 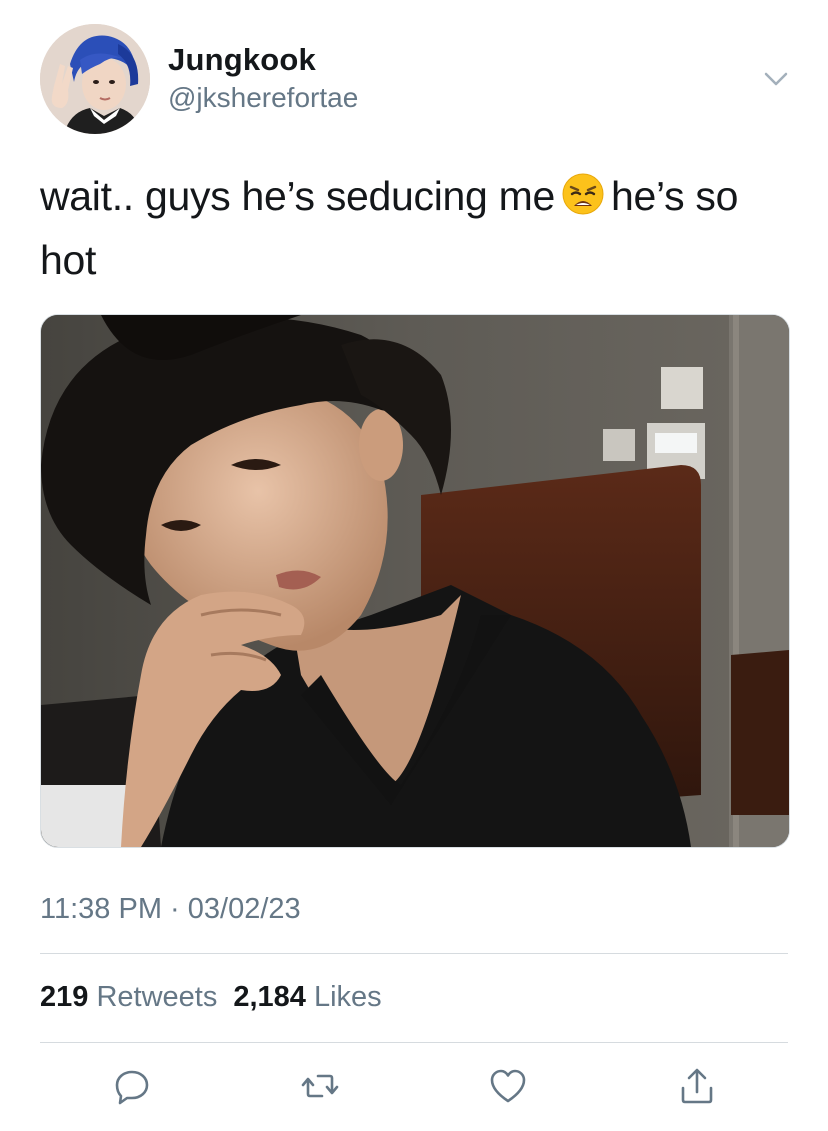 I want to click on tweet-time: 11:38 PM, so click(x=101, y=909).